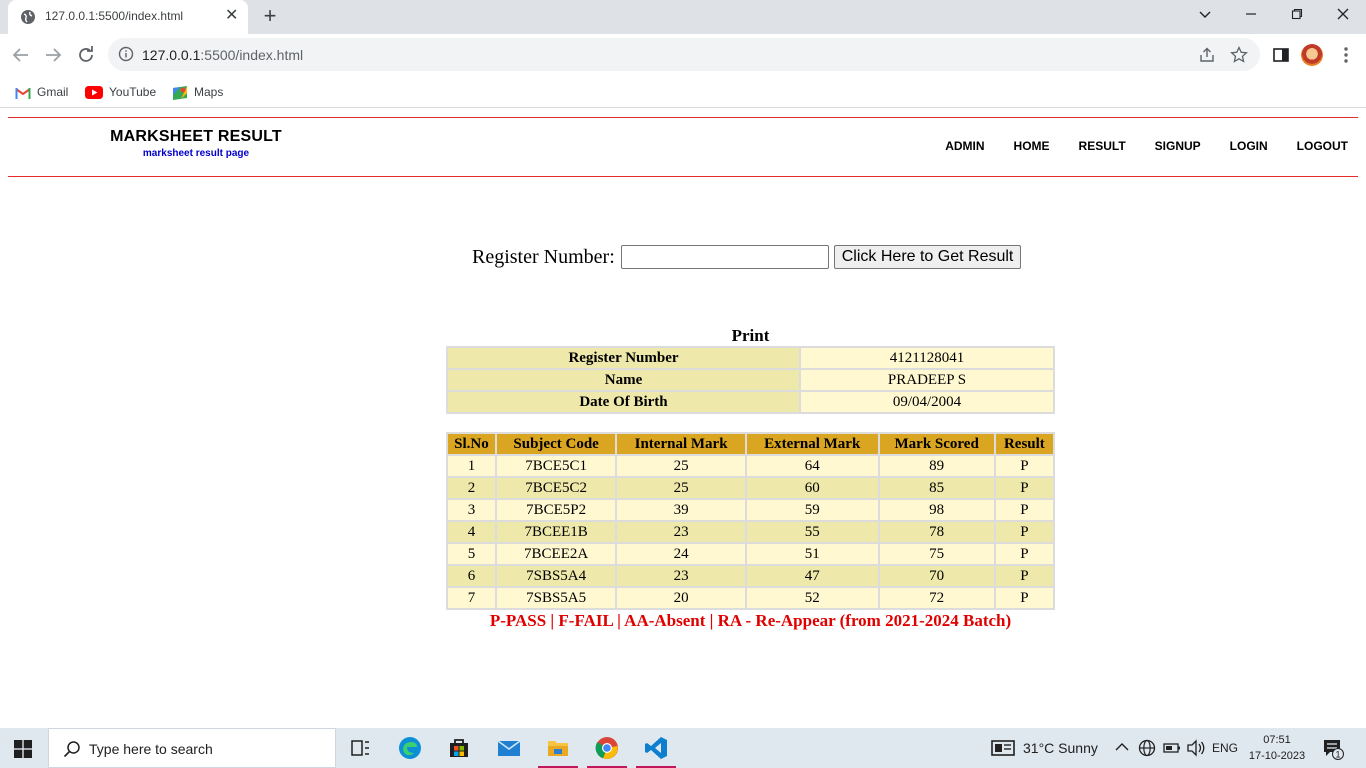  What do you see at coordinates (1225, 748) in the screenshot?
I see `language-indicator: ENG` at bounding box center [1225, 748].